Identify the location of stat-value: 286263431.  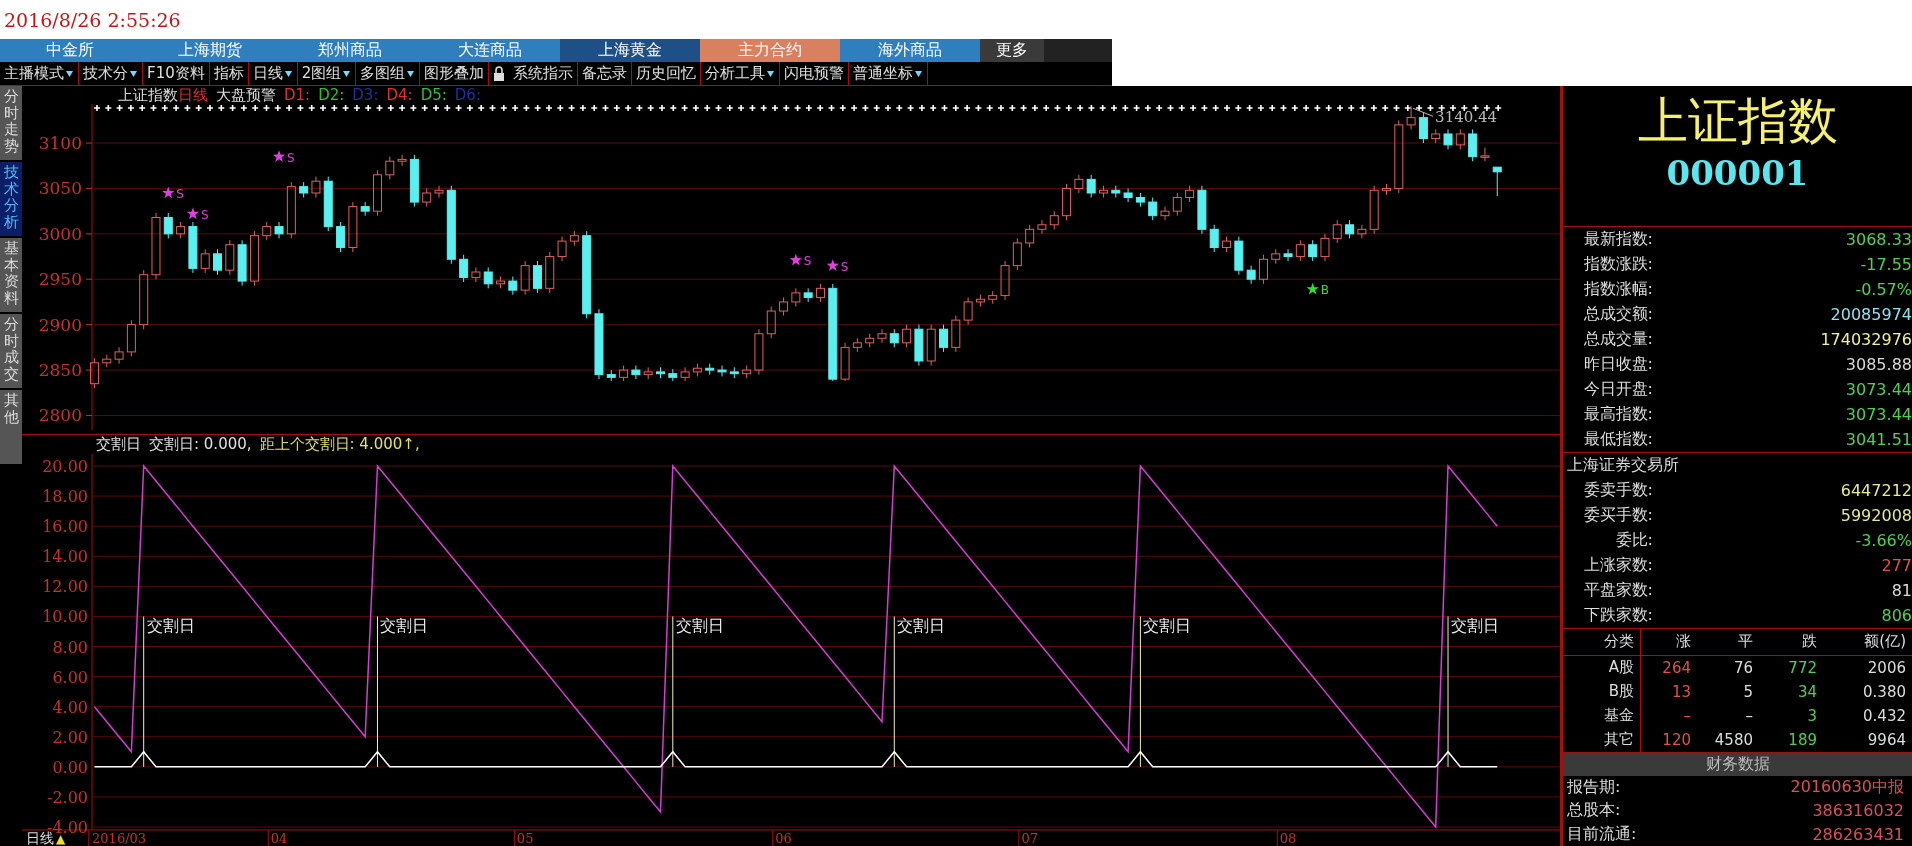
(1858, 834).